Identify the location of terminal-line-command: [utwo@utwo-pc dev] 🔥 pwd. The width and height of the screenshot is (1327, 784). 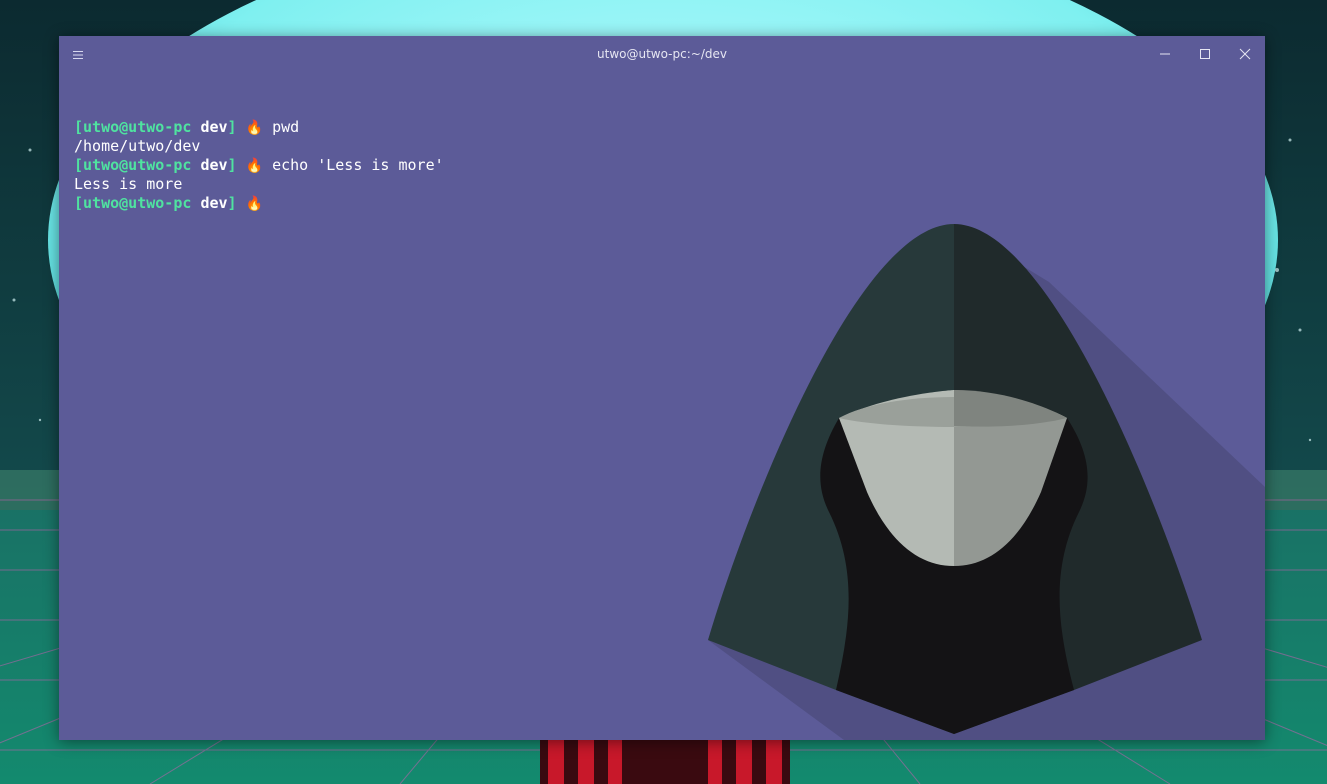
(259, 127).